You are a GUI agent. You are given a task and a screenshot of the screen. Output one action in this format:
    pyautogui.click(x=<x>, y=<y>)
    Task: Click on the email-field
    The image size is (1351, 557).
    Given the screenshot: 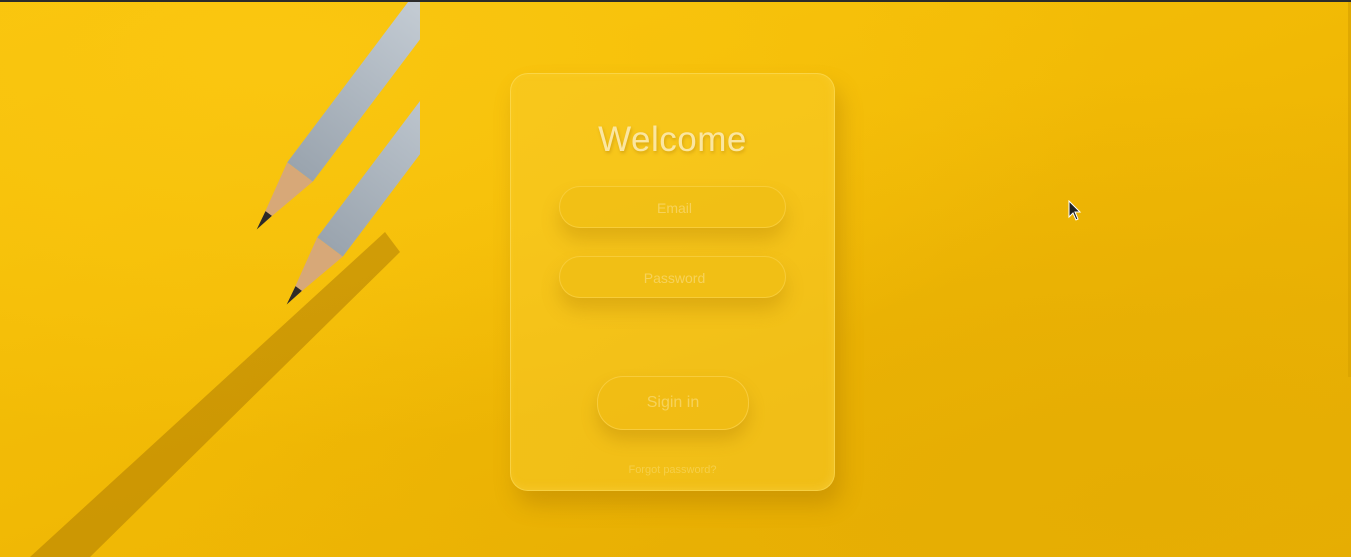 What is the action you would take?
    pyautogui.click(x=674, y=208)
    